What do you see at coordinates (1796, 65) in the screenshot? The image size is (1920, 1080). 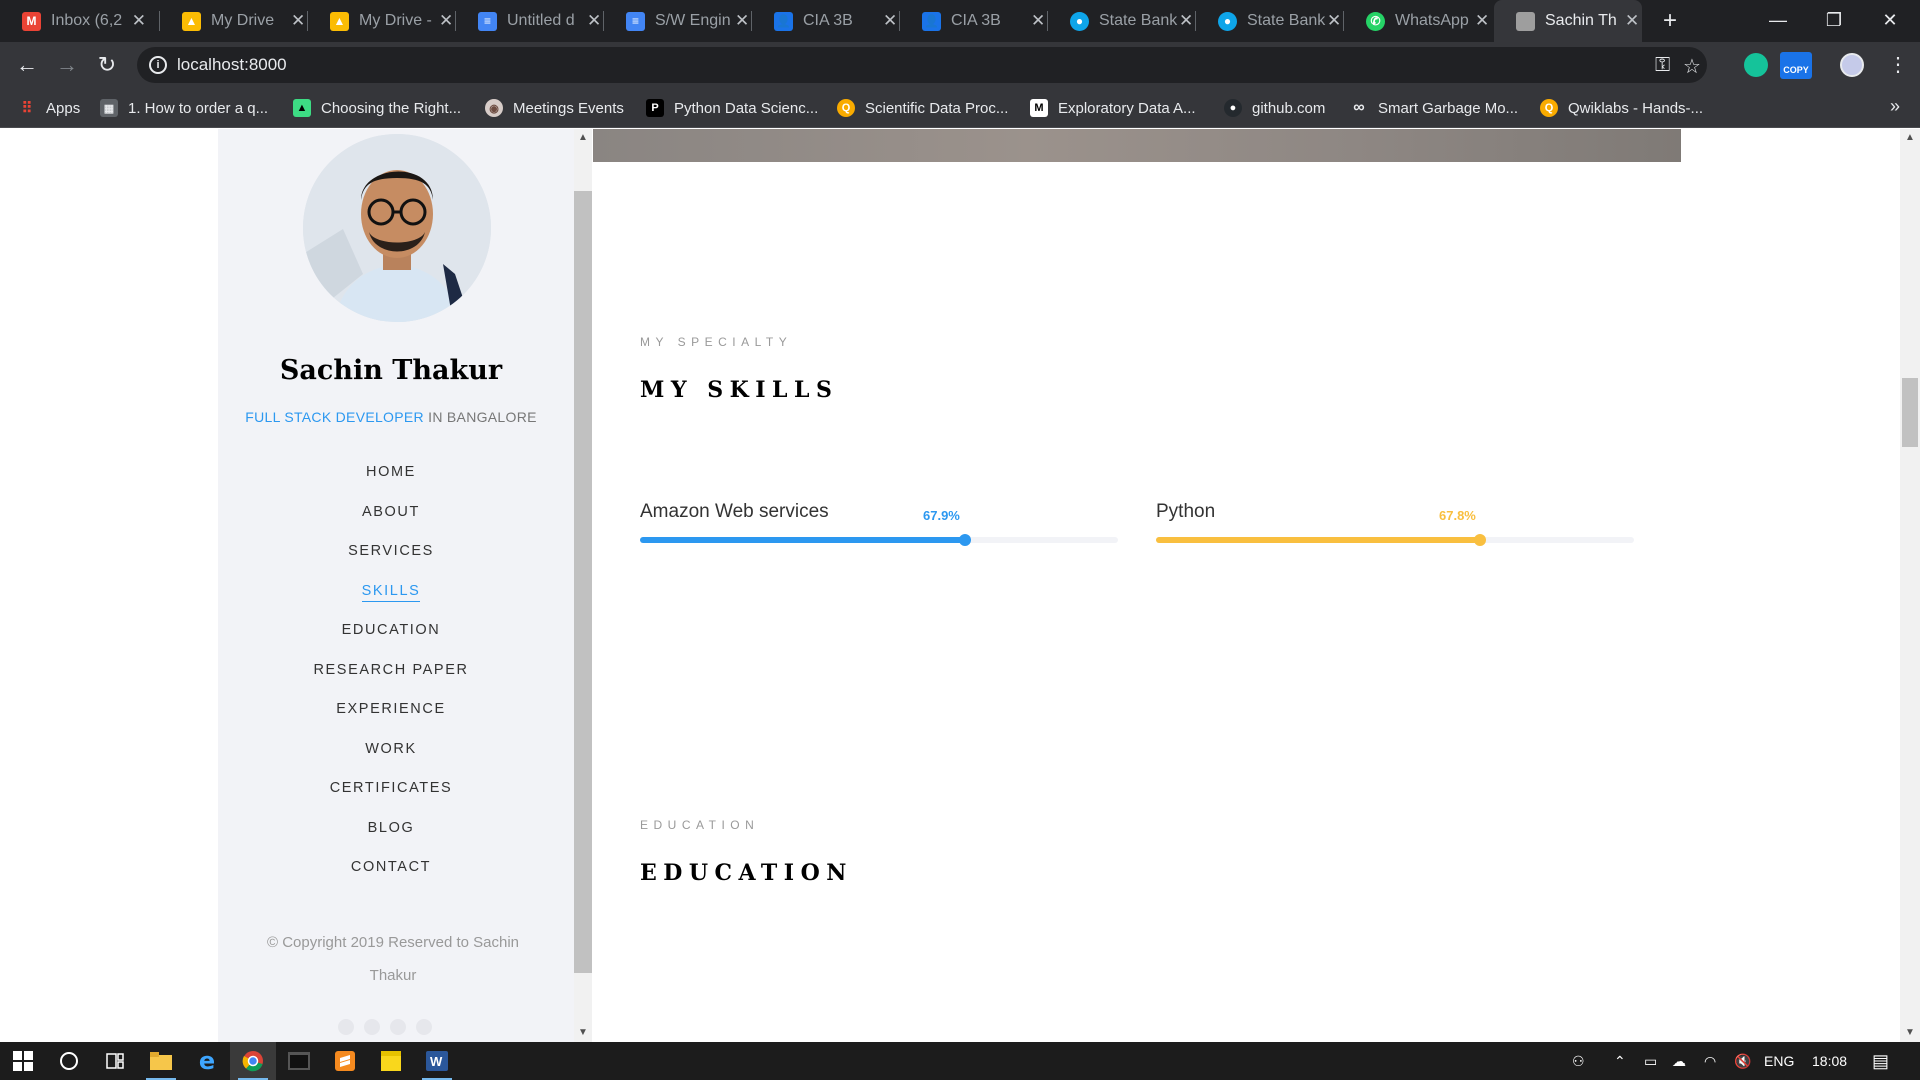 I see `copy-extension-icon: COPY` at bounding box center [1796, 65].